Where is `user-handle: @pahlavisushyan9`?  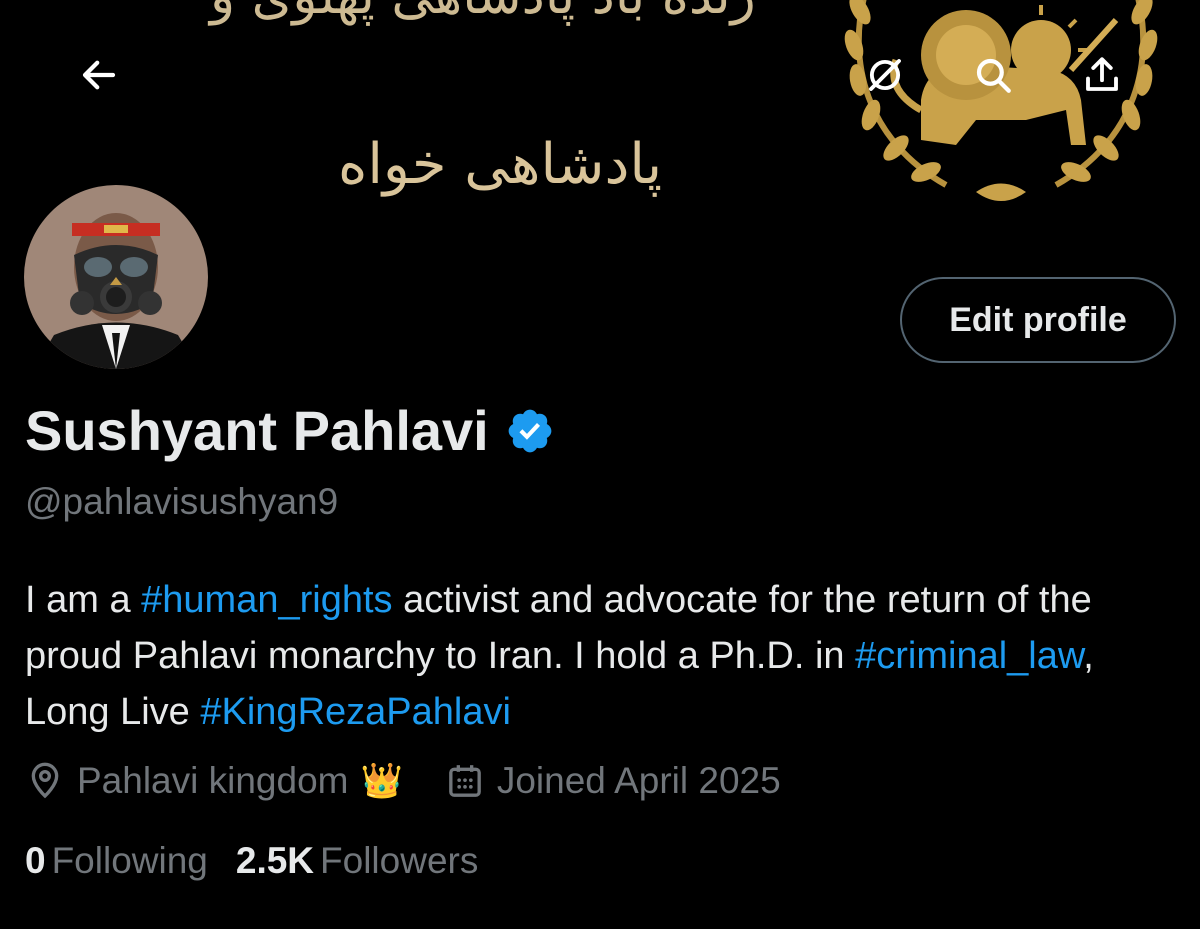
user-handle: @pahlavisushyan9 is located at coordinates (182, 501).